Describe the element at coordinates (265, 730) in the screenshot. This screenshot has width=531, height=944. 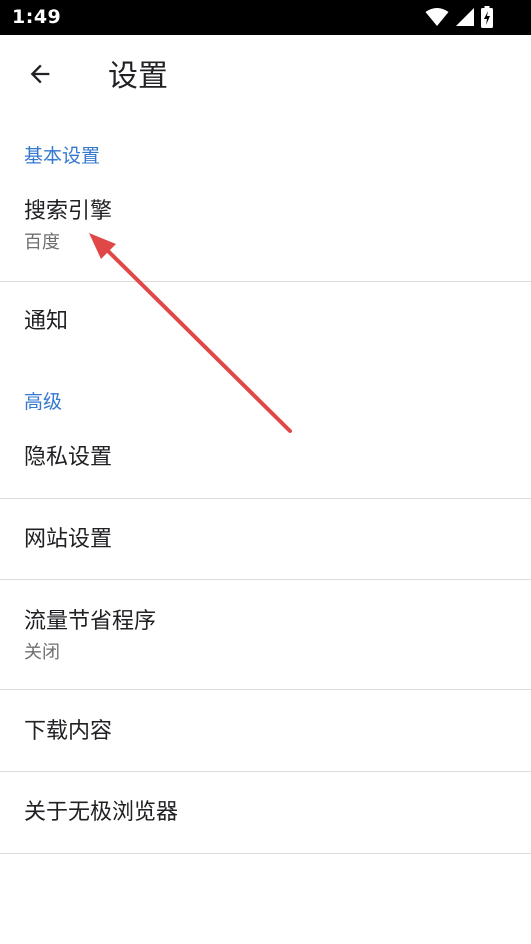
I see `pref-downloads: 下载内容` at that location.